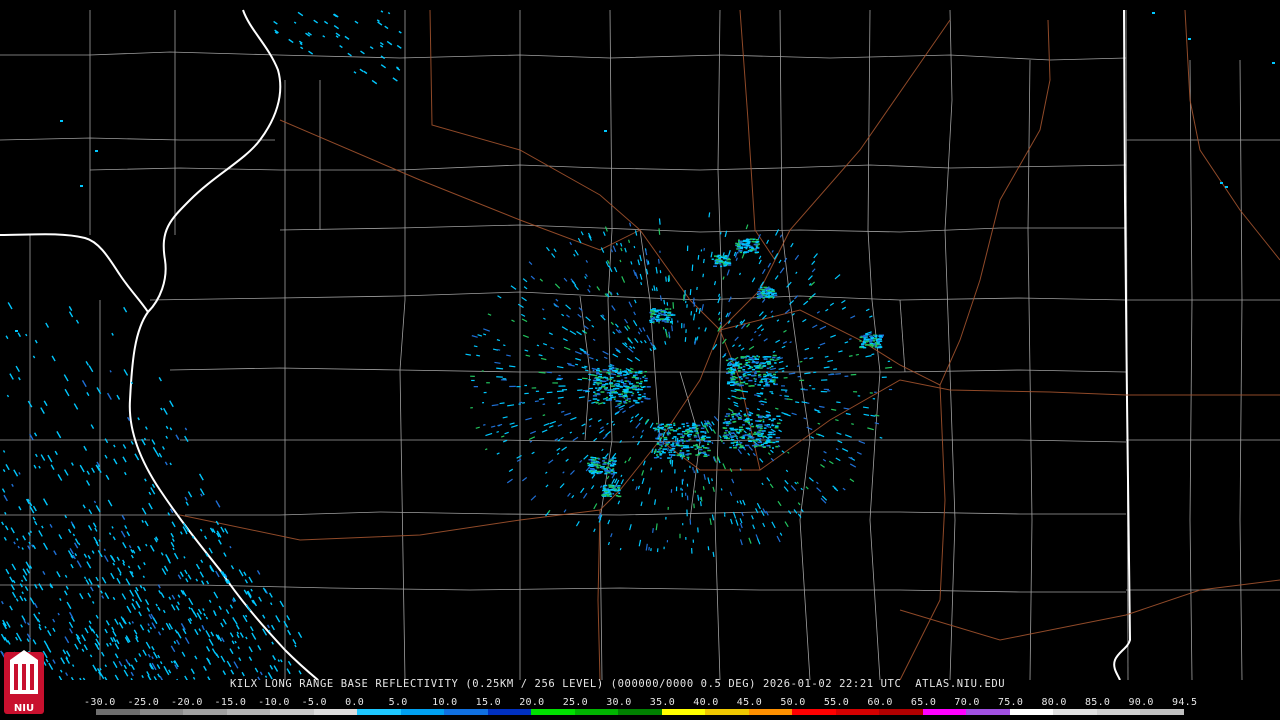  What do you see at coordinates (314, 702) in the screenshot?
I see `colorbar-tick-label: -5.0` at bounding box center [314, 702].